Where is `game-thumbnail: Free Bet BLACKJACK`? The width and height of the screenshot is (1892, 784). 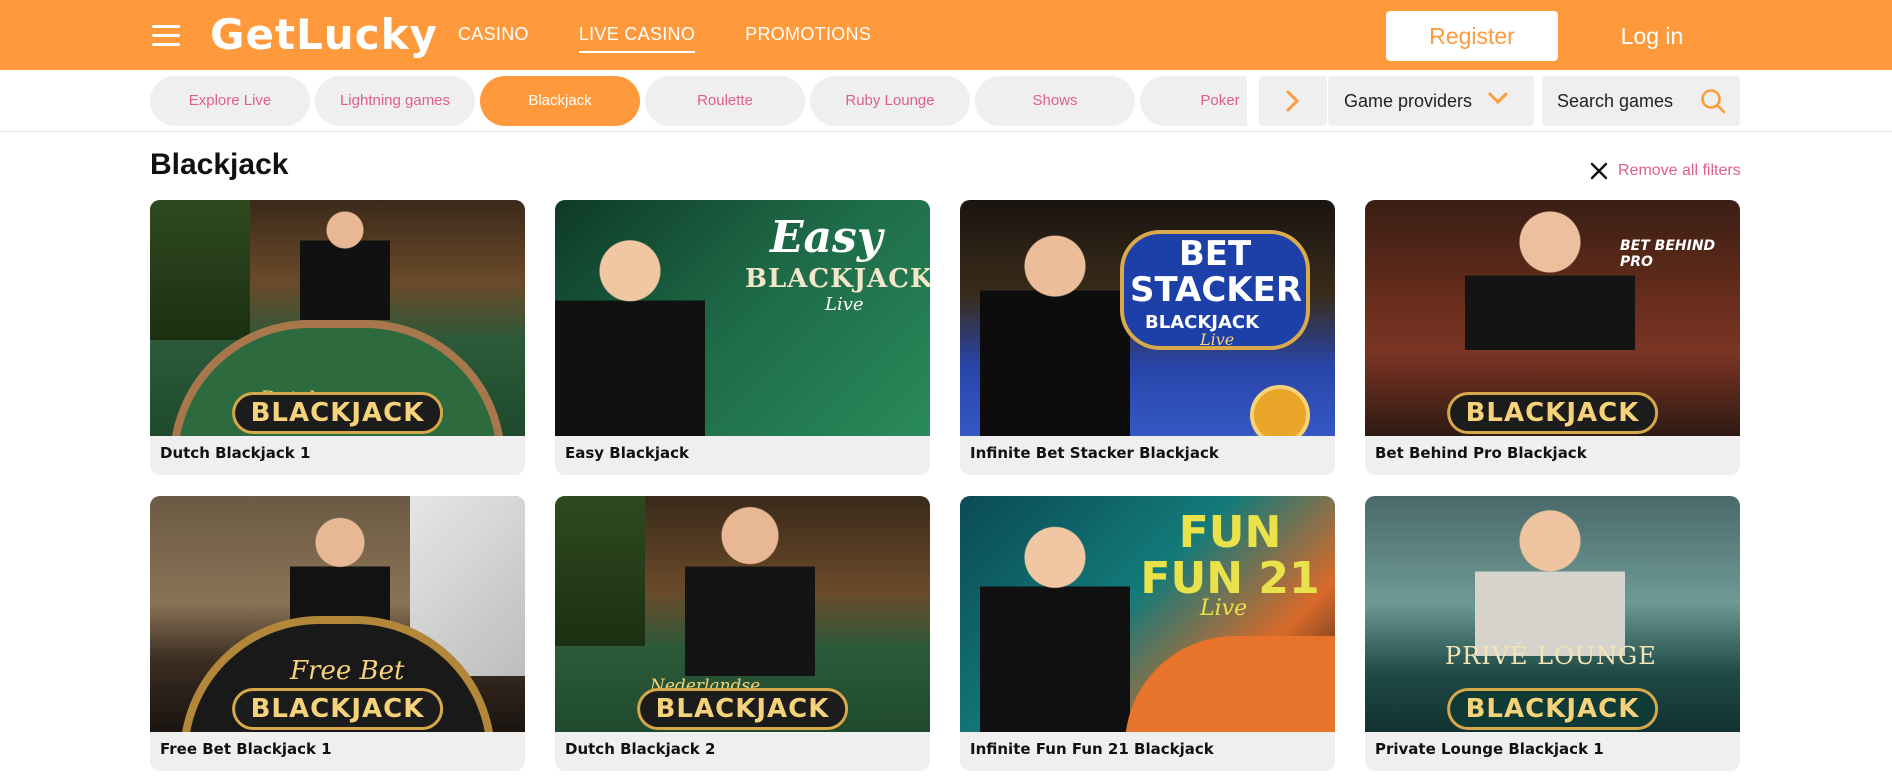 game-thumbnail: Free Bet BLACKJACK is located at coordinates (337, 614).